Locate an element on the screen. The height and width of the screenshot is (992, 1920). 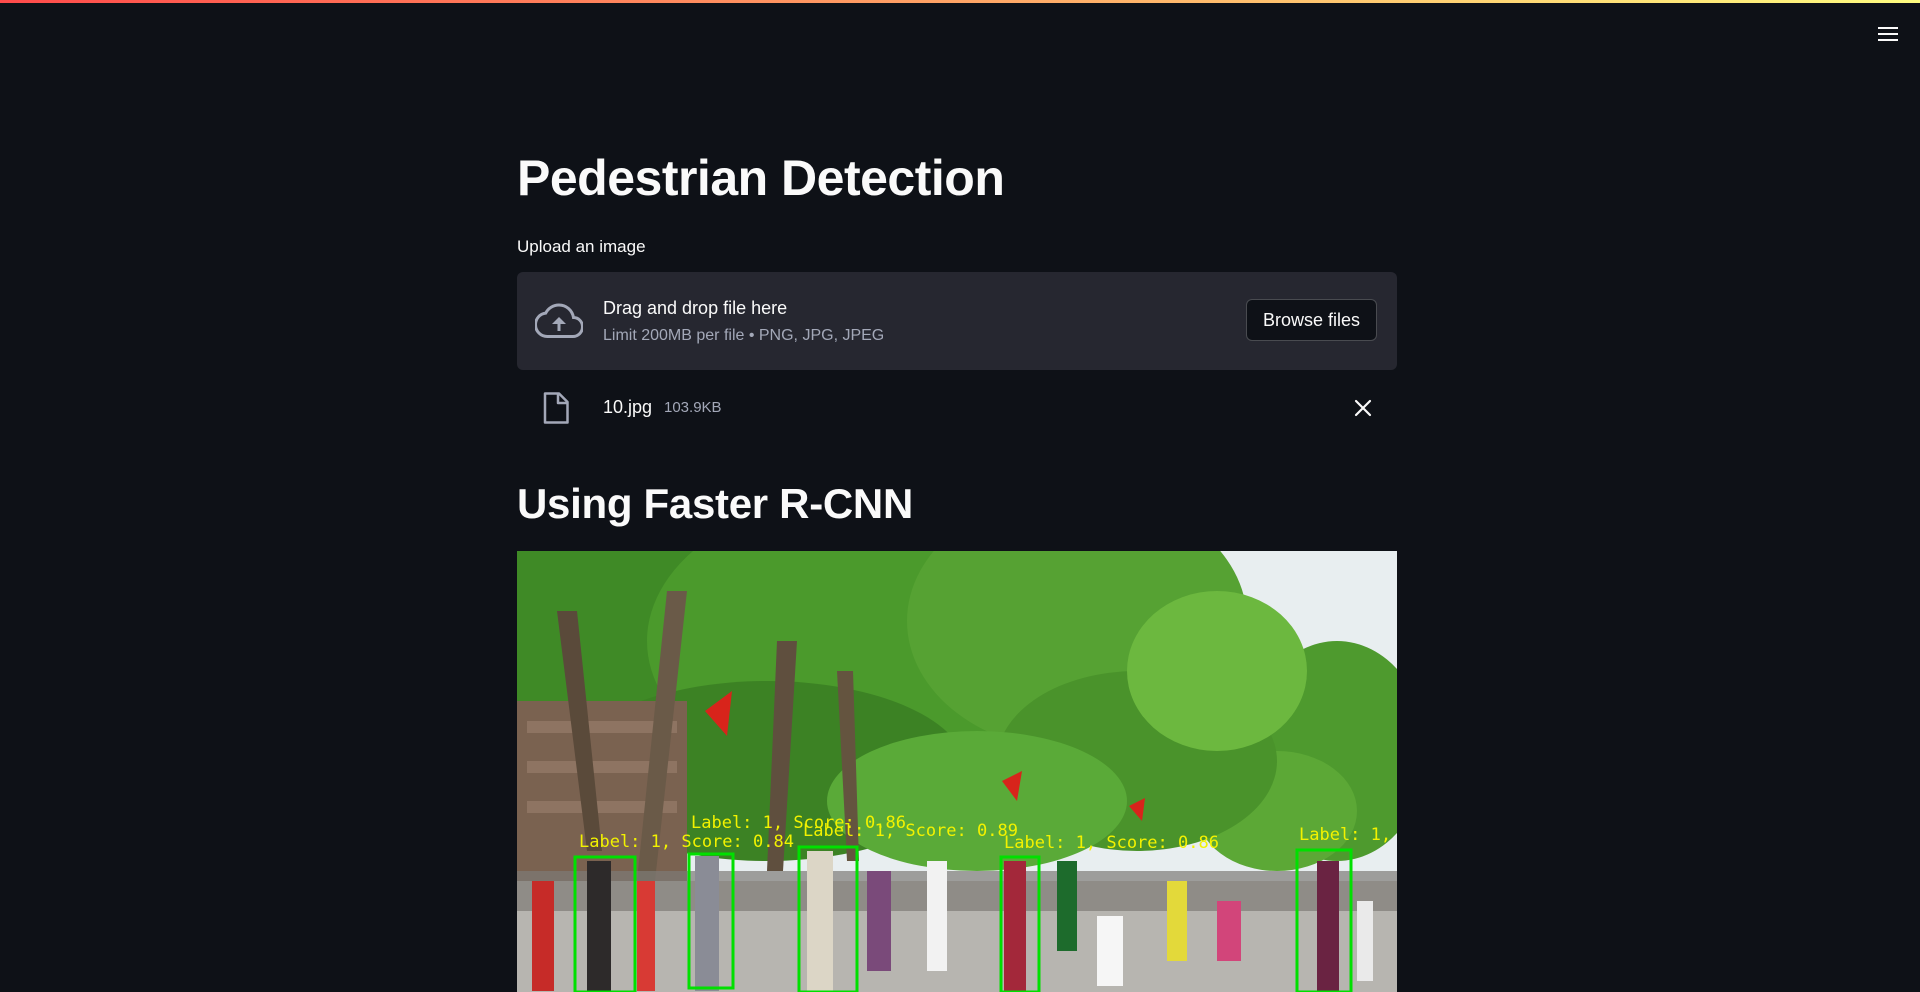
file-icon is located at coordinates (556, 408).